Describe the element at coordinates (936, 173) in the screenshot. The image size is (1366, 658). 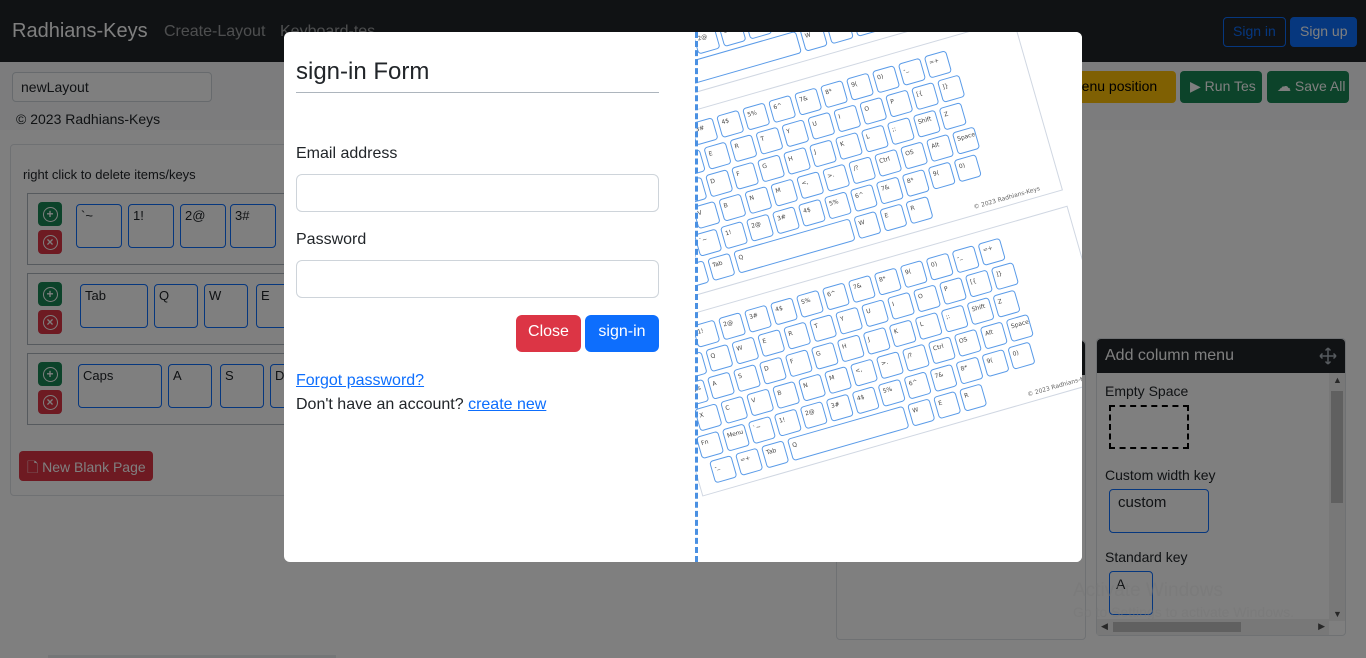
I see `svg-text: 9(` at that location.